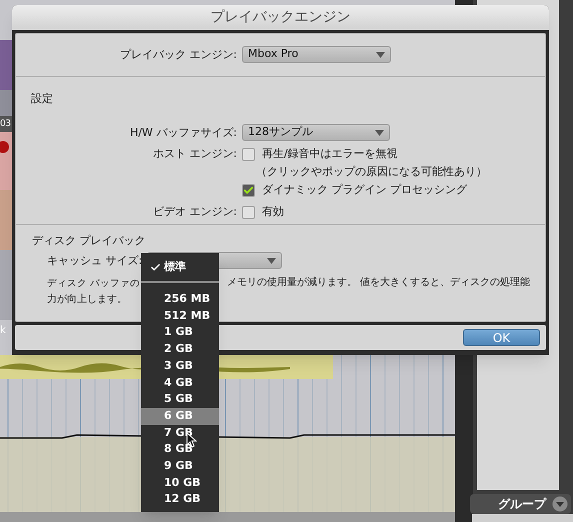 Image resolution: width=573 pixels, height=522 pixels. What do you see at coordinates (330, 154) in the screenshot?
I see `checkbox-label: 再生/録音中はエラーを無視` at bounding box center [330, 154].